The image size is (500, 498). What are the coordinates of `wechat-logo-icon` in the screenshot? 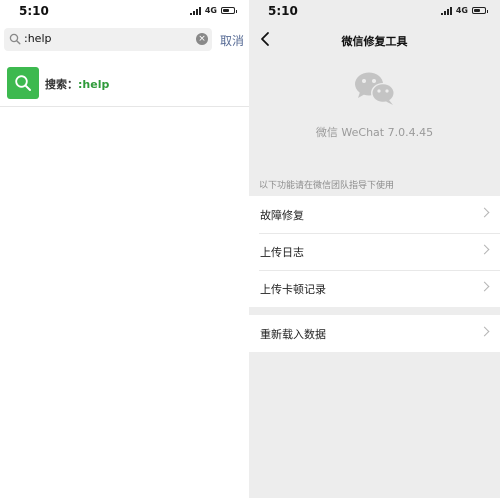 It's located at (375, 88).